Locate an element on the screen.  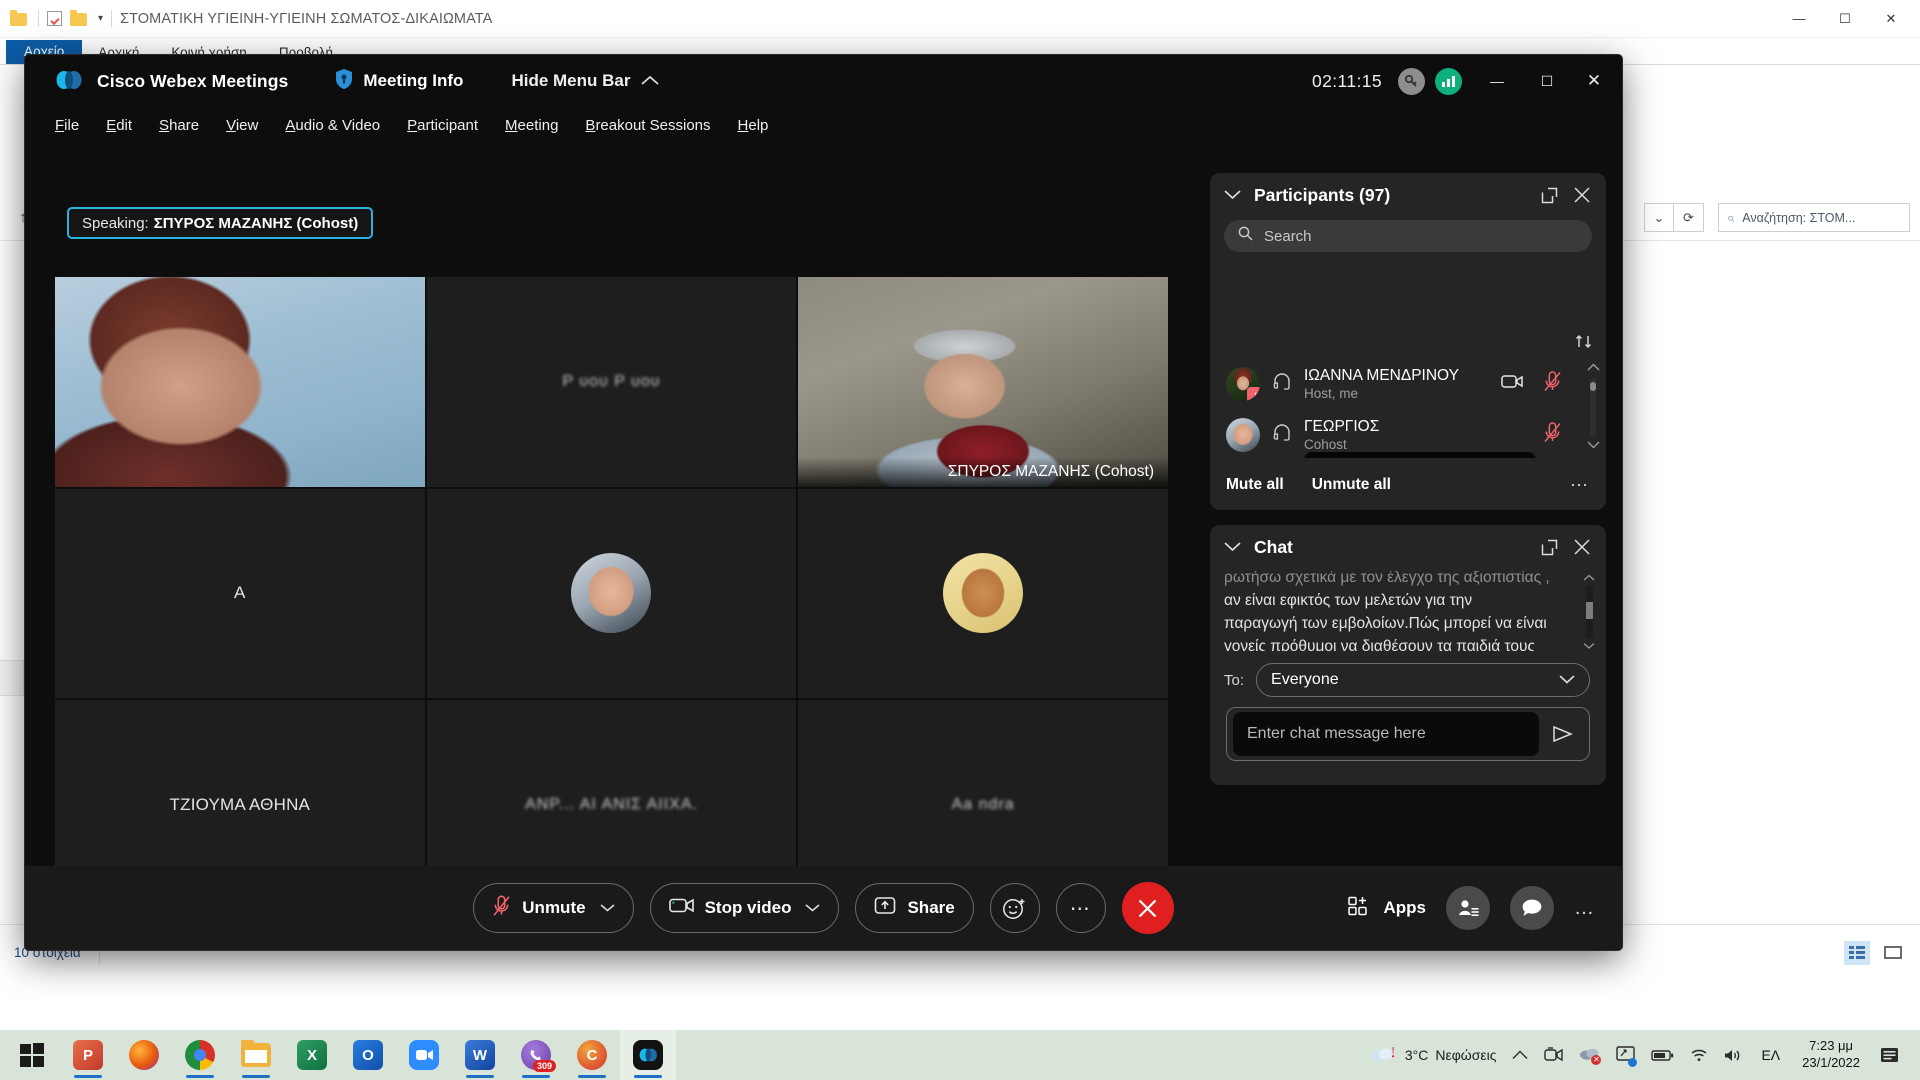
participants-more-button: ⋯ is located at coordinates (1580, 485).